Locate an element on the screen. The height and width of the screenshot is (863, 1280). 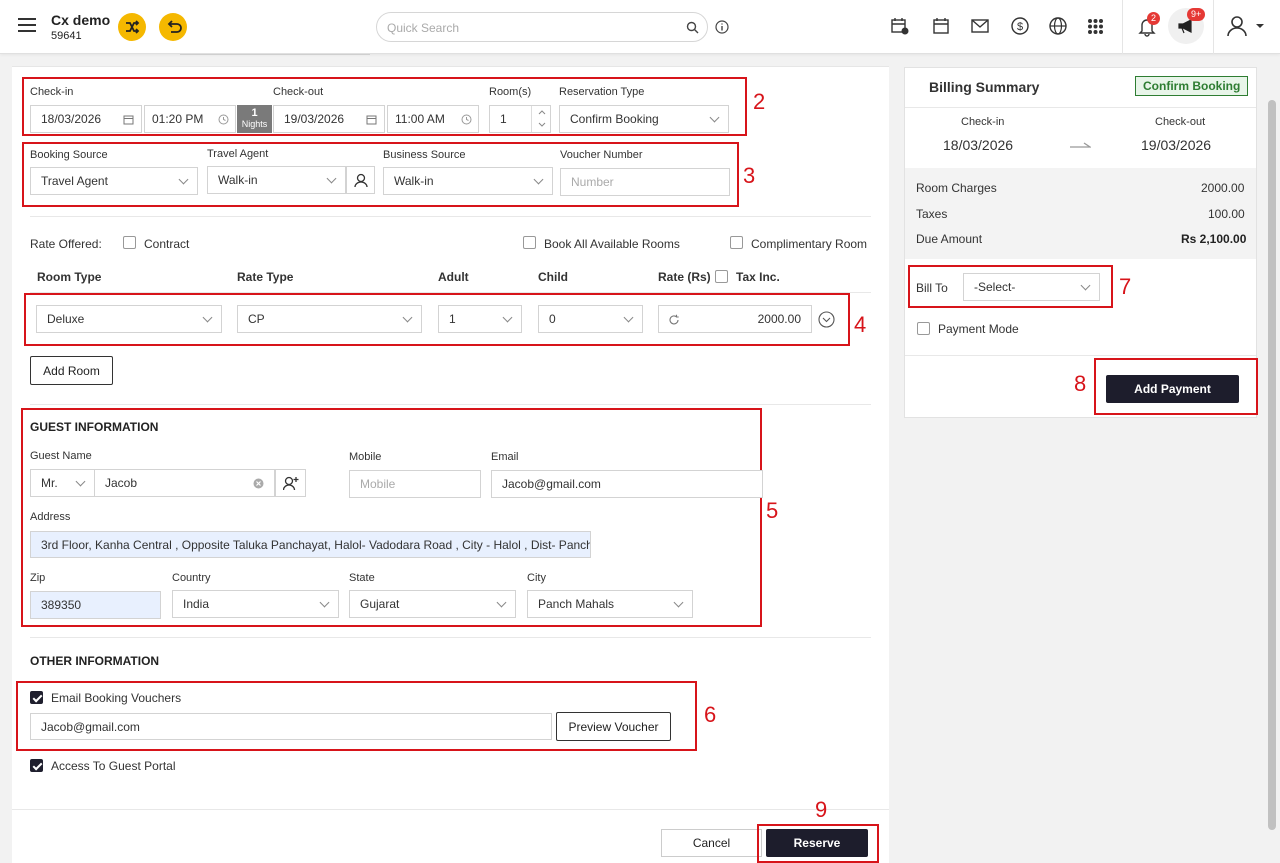
expand-row-icon is located at coordinates (826, 319).